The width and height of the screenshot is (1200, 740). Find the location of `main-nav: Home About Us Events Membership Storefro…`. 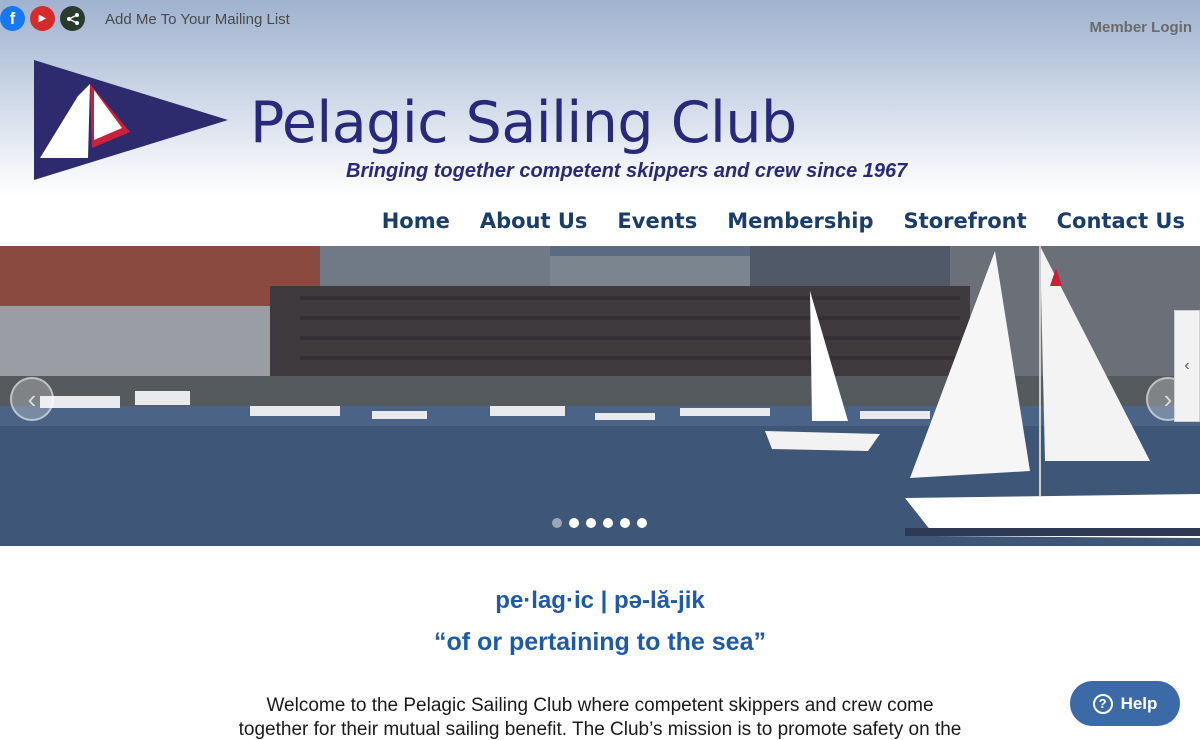

main-nav: Home About Us Events Membership Storefro… is located at coordinates (783, 221).